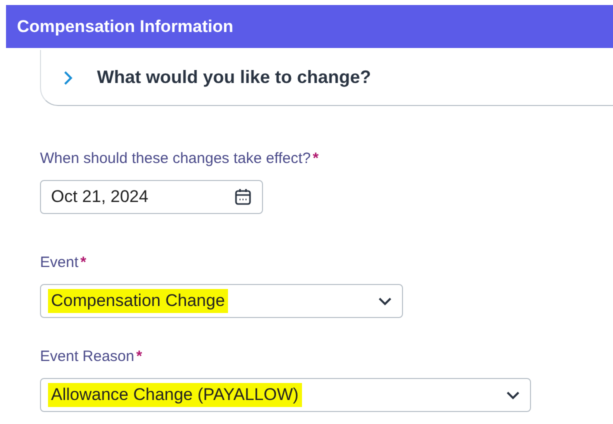 Image resolution: width=613 pixels, height=424 pixels. What do you see at coordinates (87, 356) in the screenshot?
I see `field-label: Event Reason` at bounding box center [87, 356].